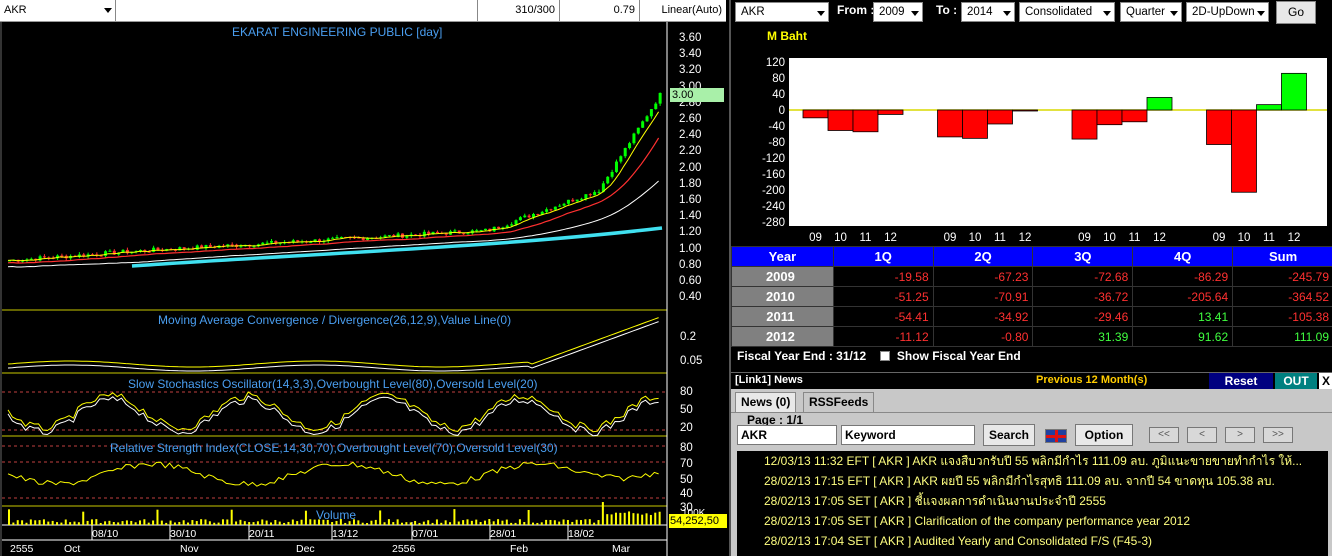 The image size is (1332, 556). Describe the element at coordinates (1183, 316) in the screenshot. I see `value-cell: 13.41` at that location.